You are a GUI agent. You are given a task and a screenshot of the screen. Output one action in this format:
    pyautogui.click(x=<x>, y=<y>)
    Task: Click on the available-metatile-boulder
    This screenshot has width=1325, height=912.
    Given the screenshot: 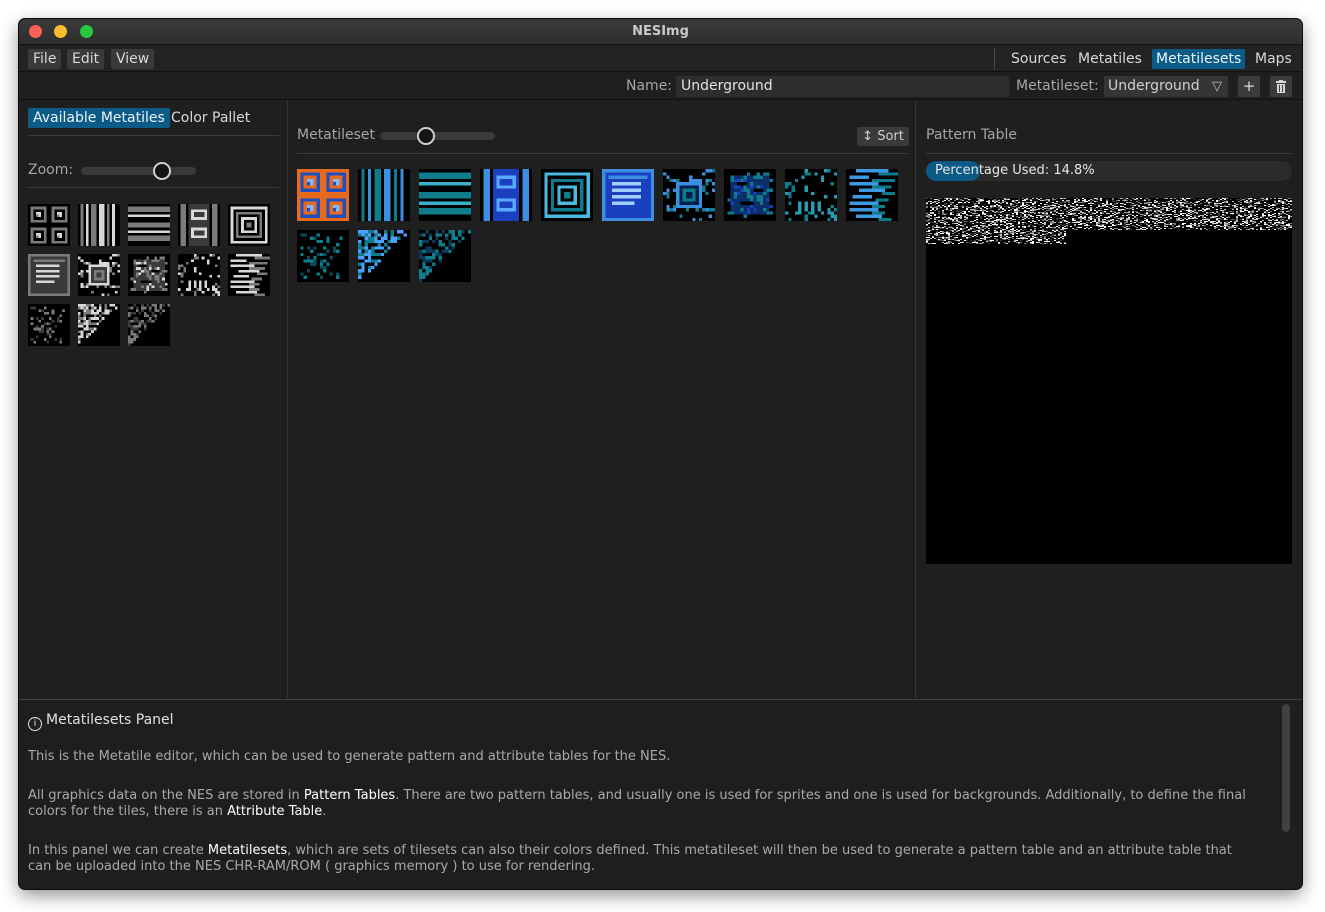 What is the action you would take?
    pyautogui.click(x=149, y=275)
    